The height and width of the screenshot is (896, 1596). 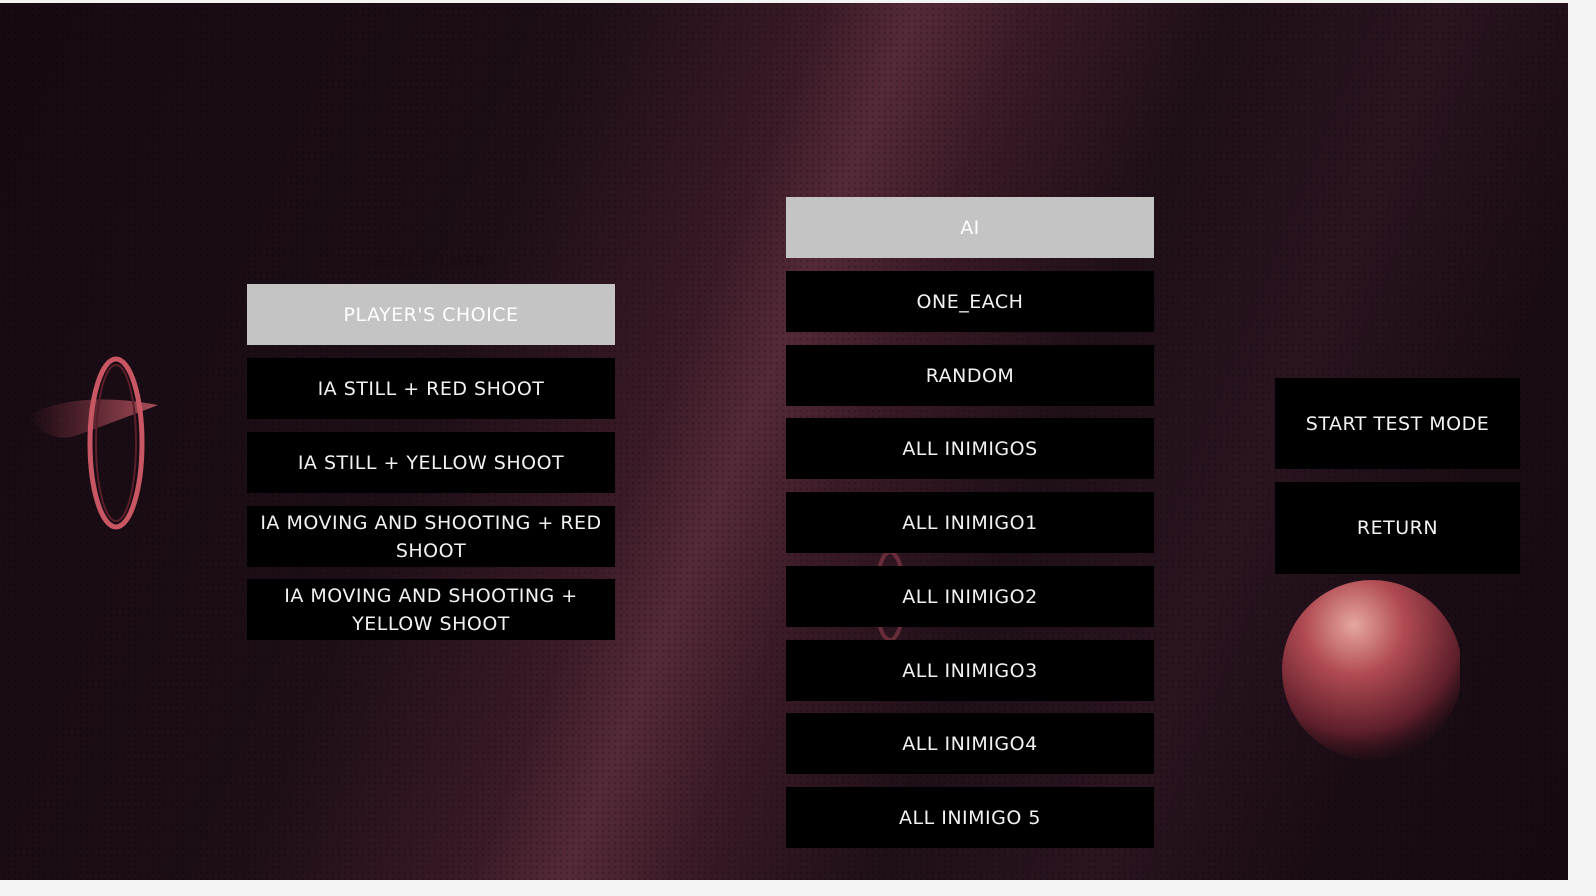 I want to click on enemy-option-all-inimigo3: ALL INIMIGO3, so click(x=970, y=670).